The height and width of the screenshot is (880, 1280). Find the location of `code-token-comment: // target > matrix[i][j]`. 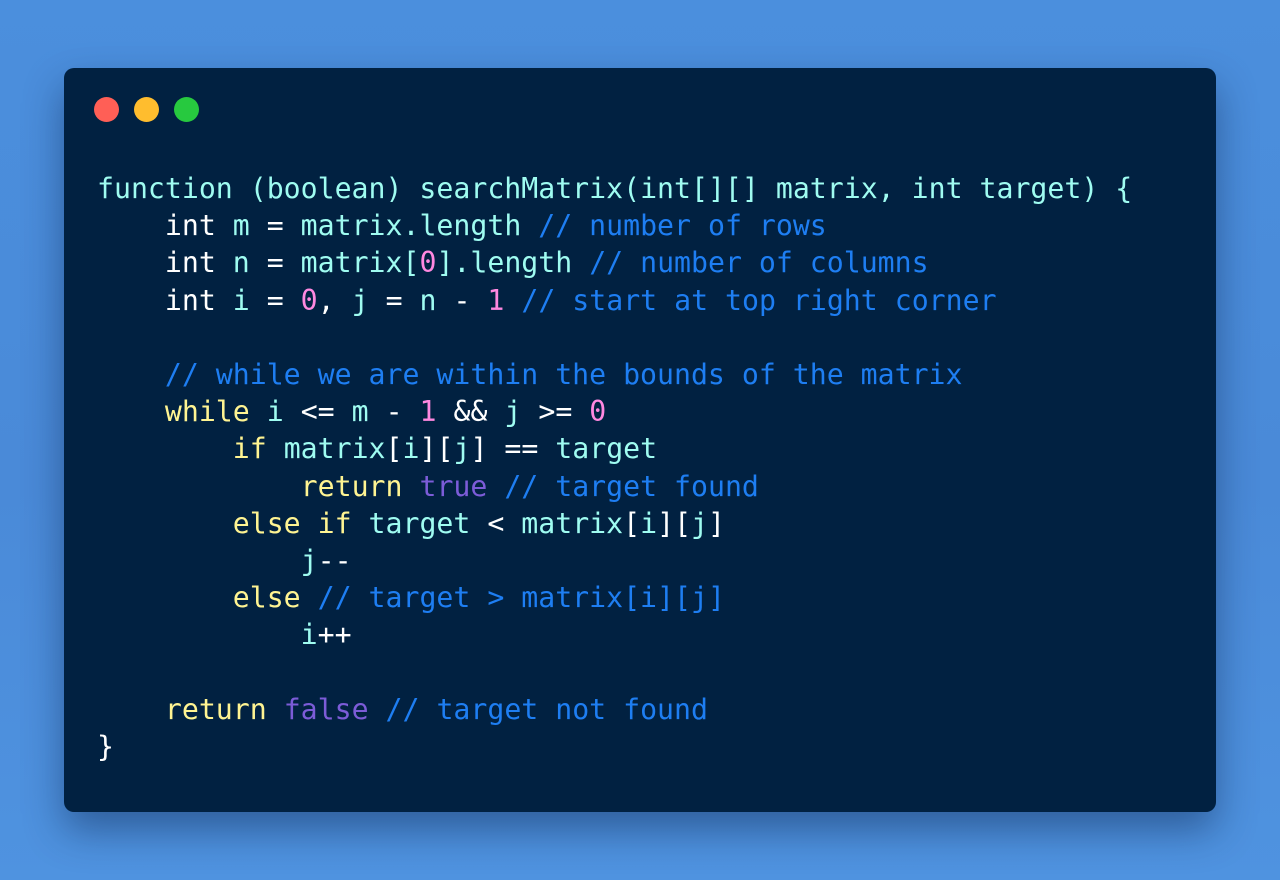

code-token-comment: // target > matrix[i][j] is located at coordinates (512, 598).